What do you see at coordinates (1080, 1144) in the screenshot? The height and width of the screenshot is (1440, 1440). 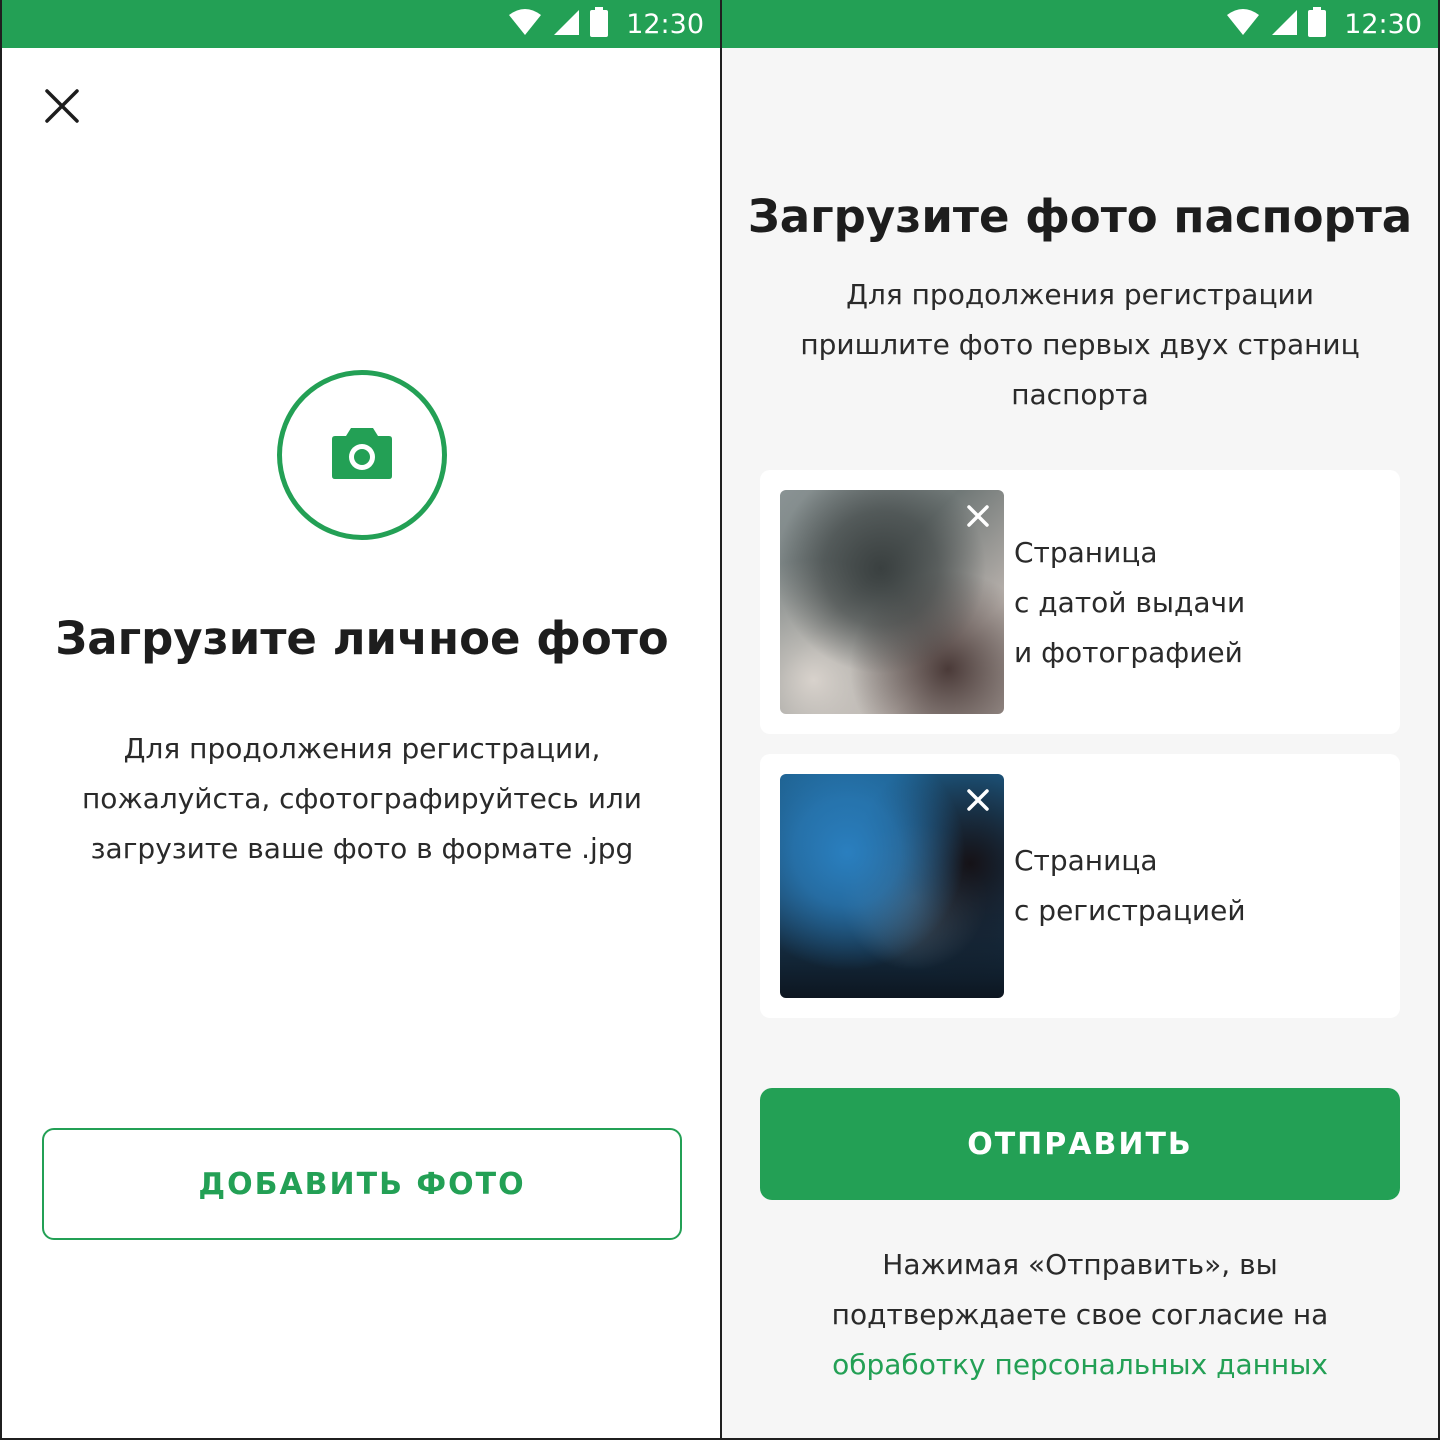 I see `send-button: ОТПРАВИТЬ` at bounding box center [1080, 1144].